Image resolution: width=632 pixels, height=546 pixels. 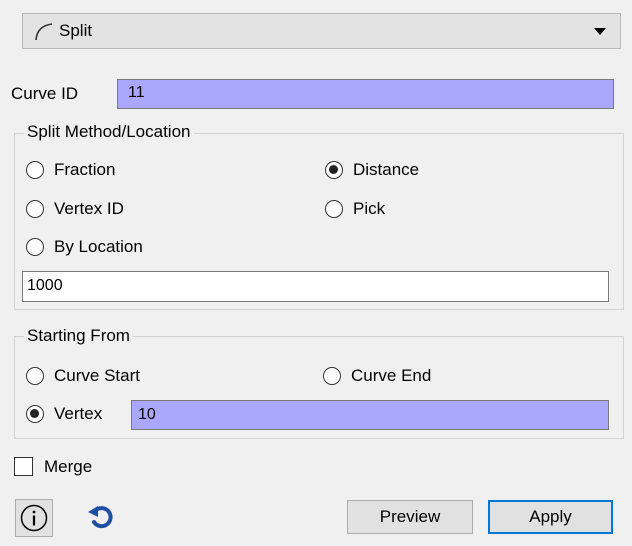 What do you see at coordinates (45, 93) in the screenshot?
I see `curve-id-label: Curve ID` at bounding box center [45, 93].